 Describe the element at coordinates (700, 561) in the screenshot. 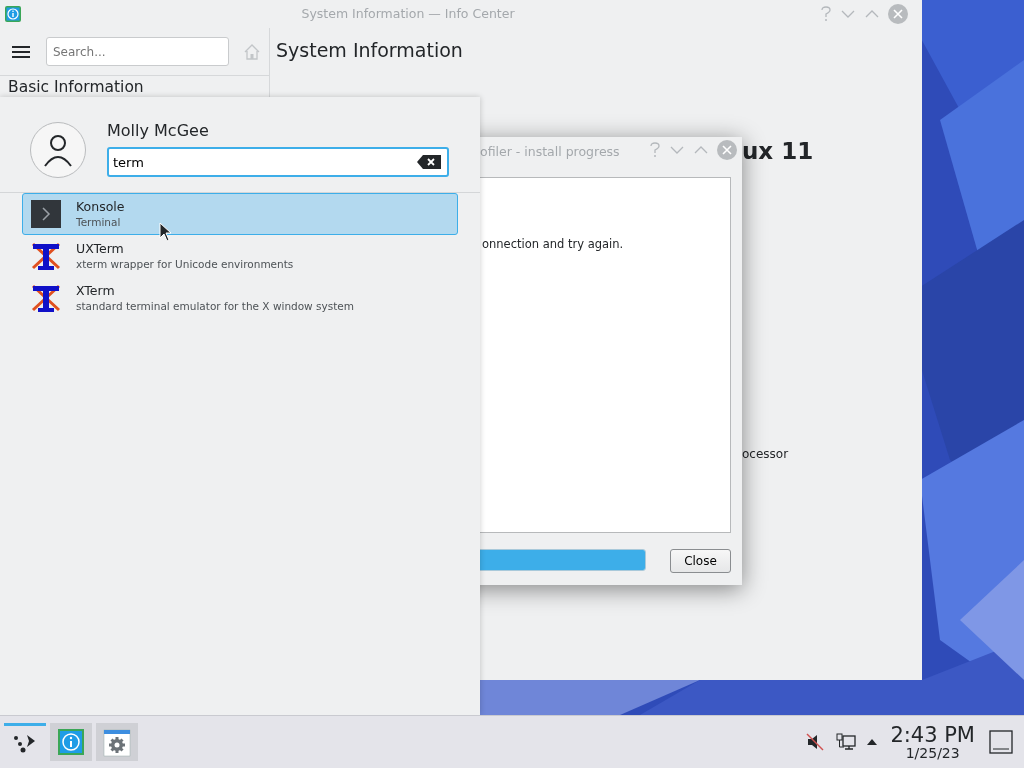

I see `close-button: Close` at that location.